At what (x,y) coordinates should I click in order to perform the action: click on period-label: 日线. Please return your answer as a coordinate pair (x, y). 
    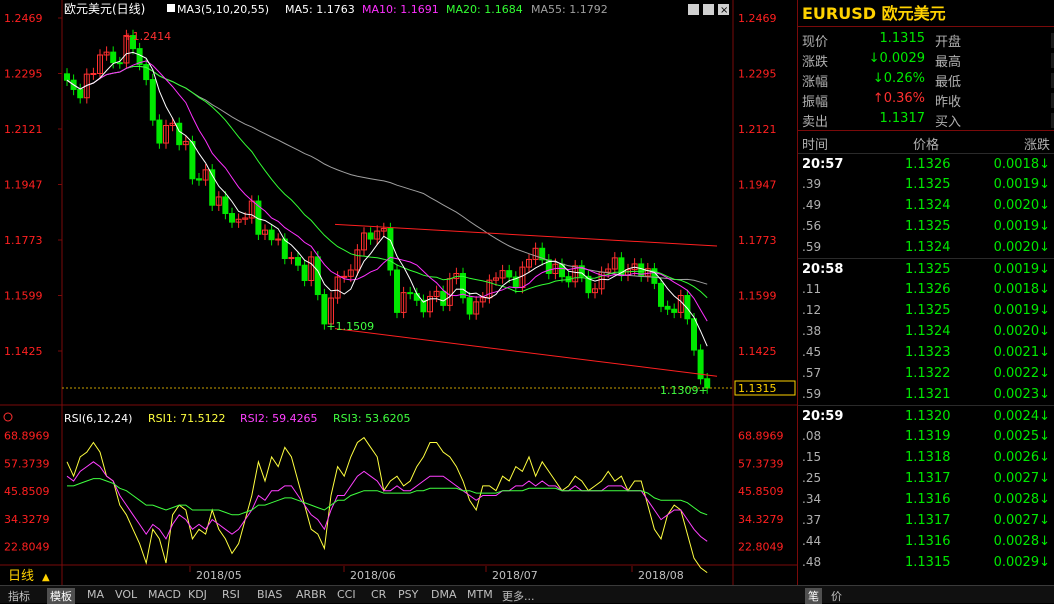
    Looking at the image, I should click on (21, 576).